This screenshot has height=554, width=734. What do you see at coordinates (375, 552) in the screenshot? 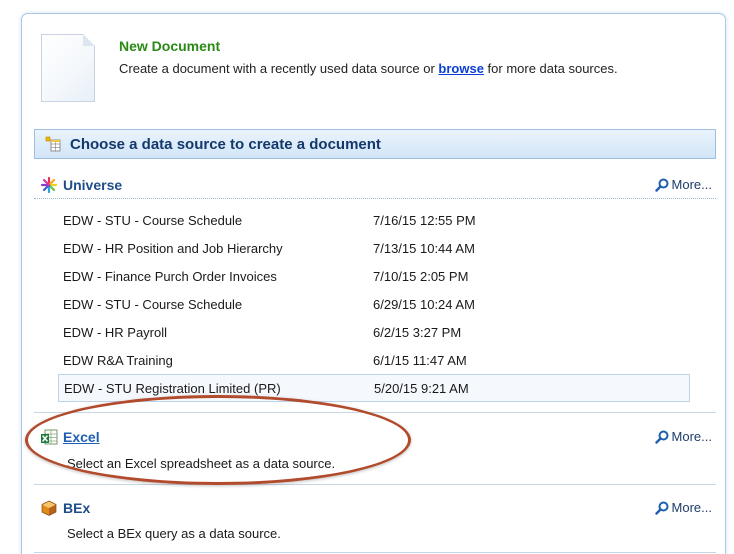
I see `bottom-divider` at bounding box center [375, 552].